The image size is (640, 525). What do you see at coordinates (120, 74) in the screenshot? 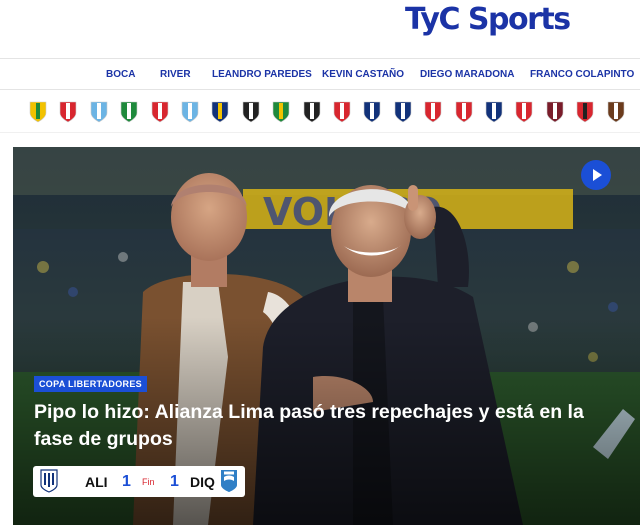
I see `tag-boca: BOCA` at bounding box center [120, 74].